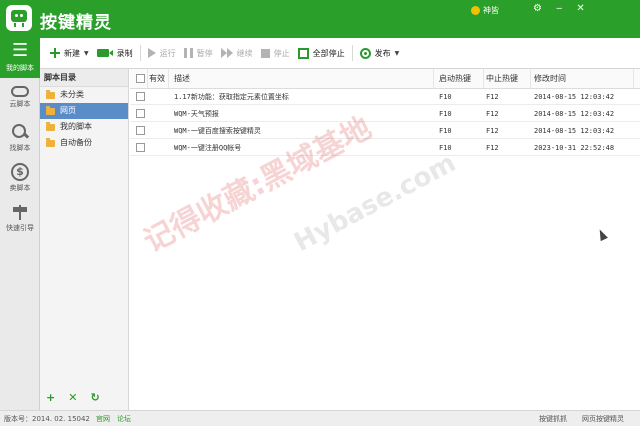 The height and width of the screenshot is (426, 640). What do you see at coordinates (20, 188) in the screenshot?
I see `nav-label: 卖脚本` at bounding box center [20, 188].